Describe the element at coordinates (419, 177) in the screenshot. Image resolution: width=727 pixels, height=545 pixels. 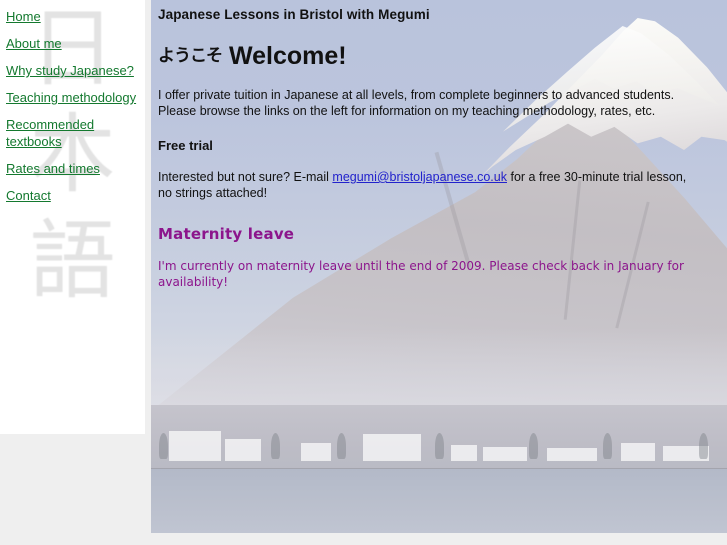
I see `email-link: megumi@bristoljapanese.co.uk` at that location.